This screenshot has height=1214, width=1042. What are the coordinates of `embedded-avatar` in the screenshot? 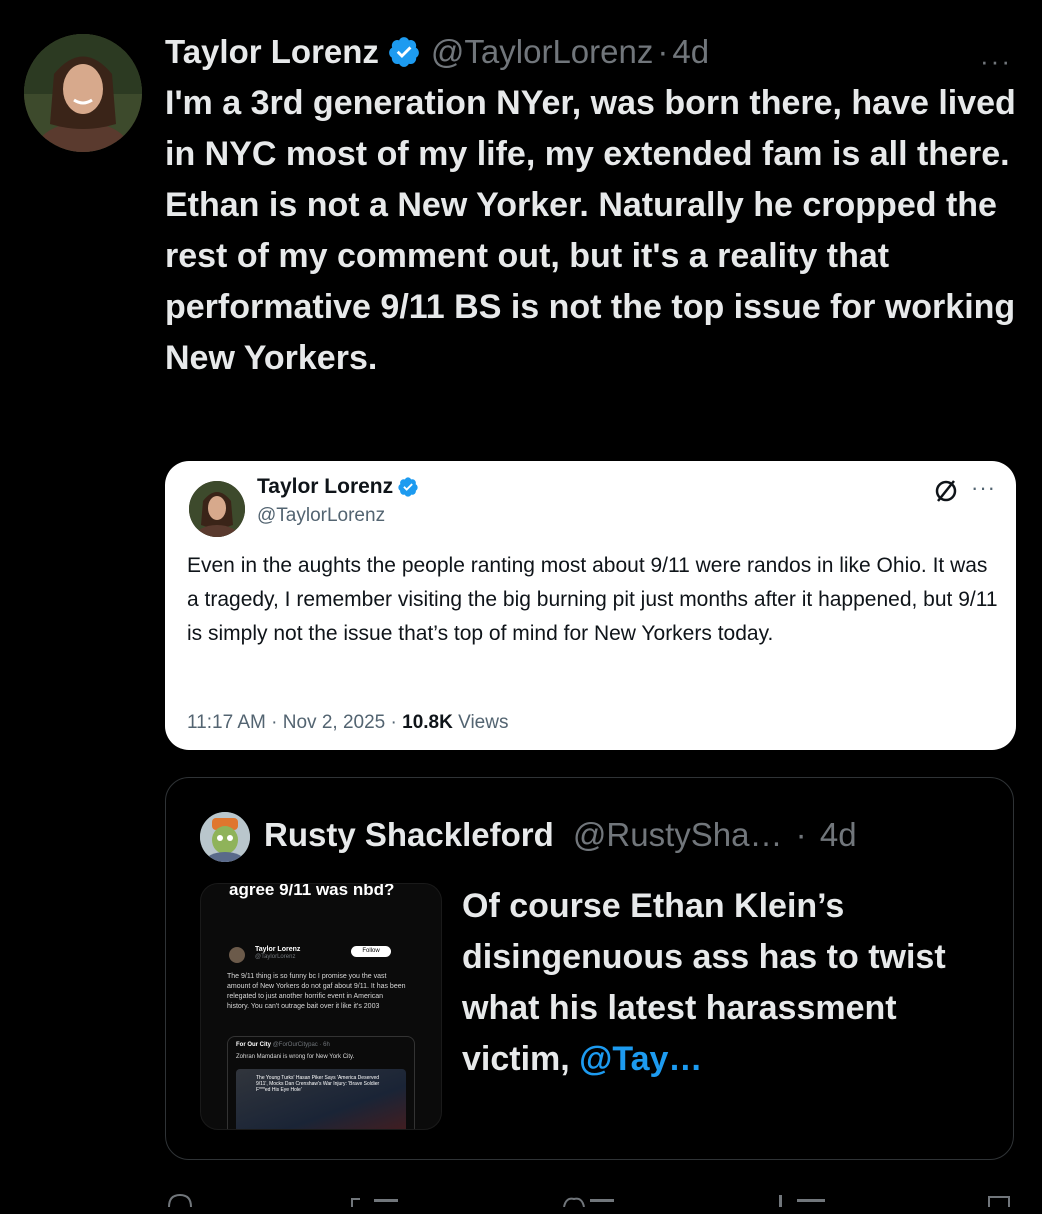 It's located at (217, 509).